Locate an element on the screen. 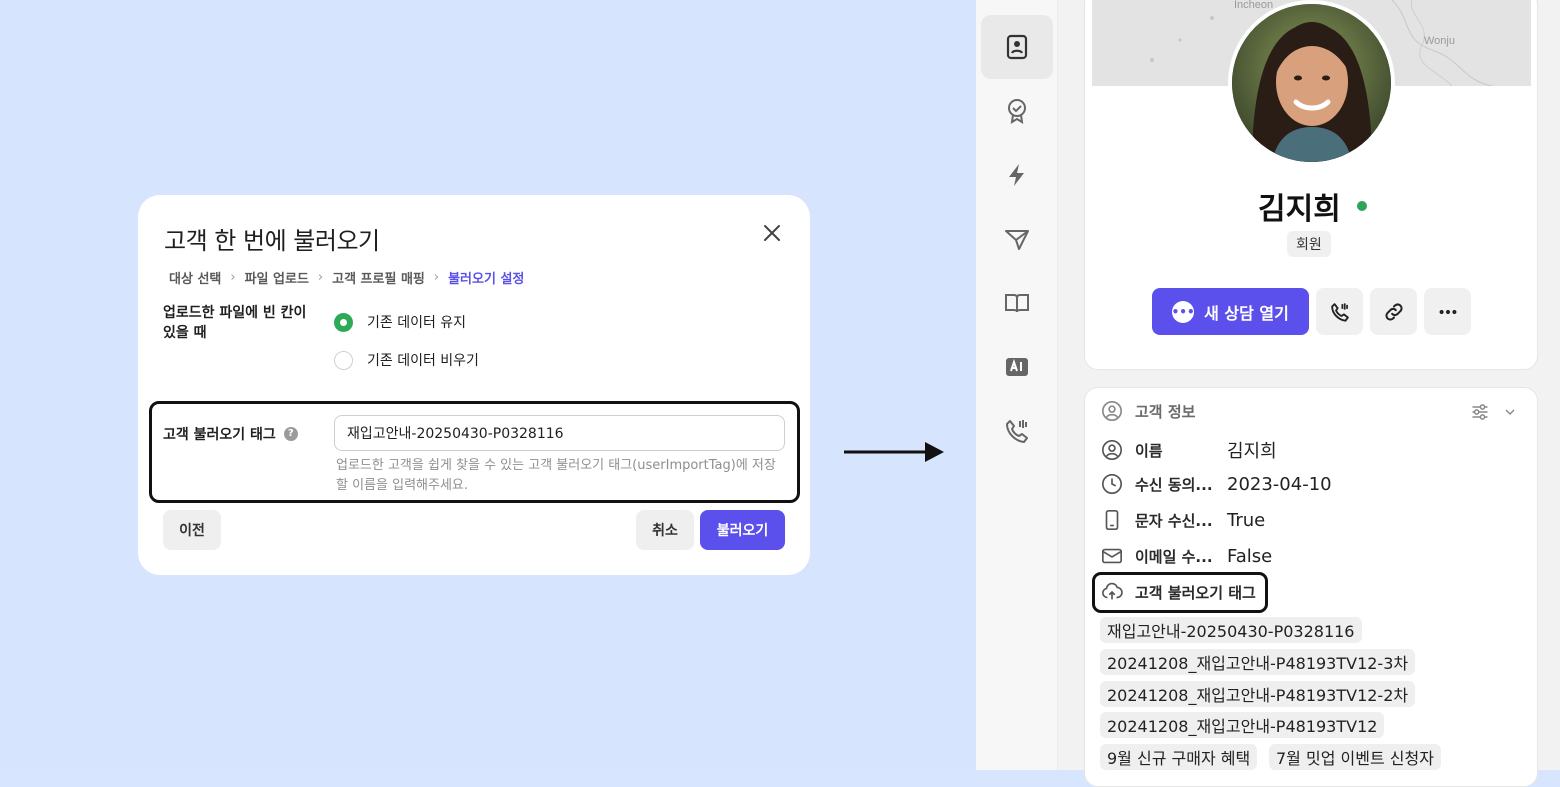  info-row-sms: 문자 수신... True is located at coordinates (1183, 520).